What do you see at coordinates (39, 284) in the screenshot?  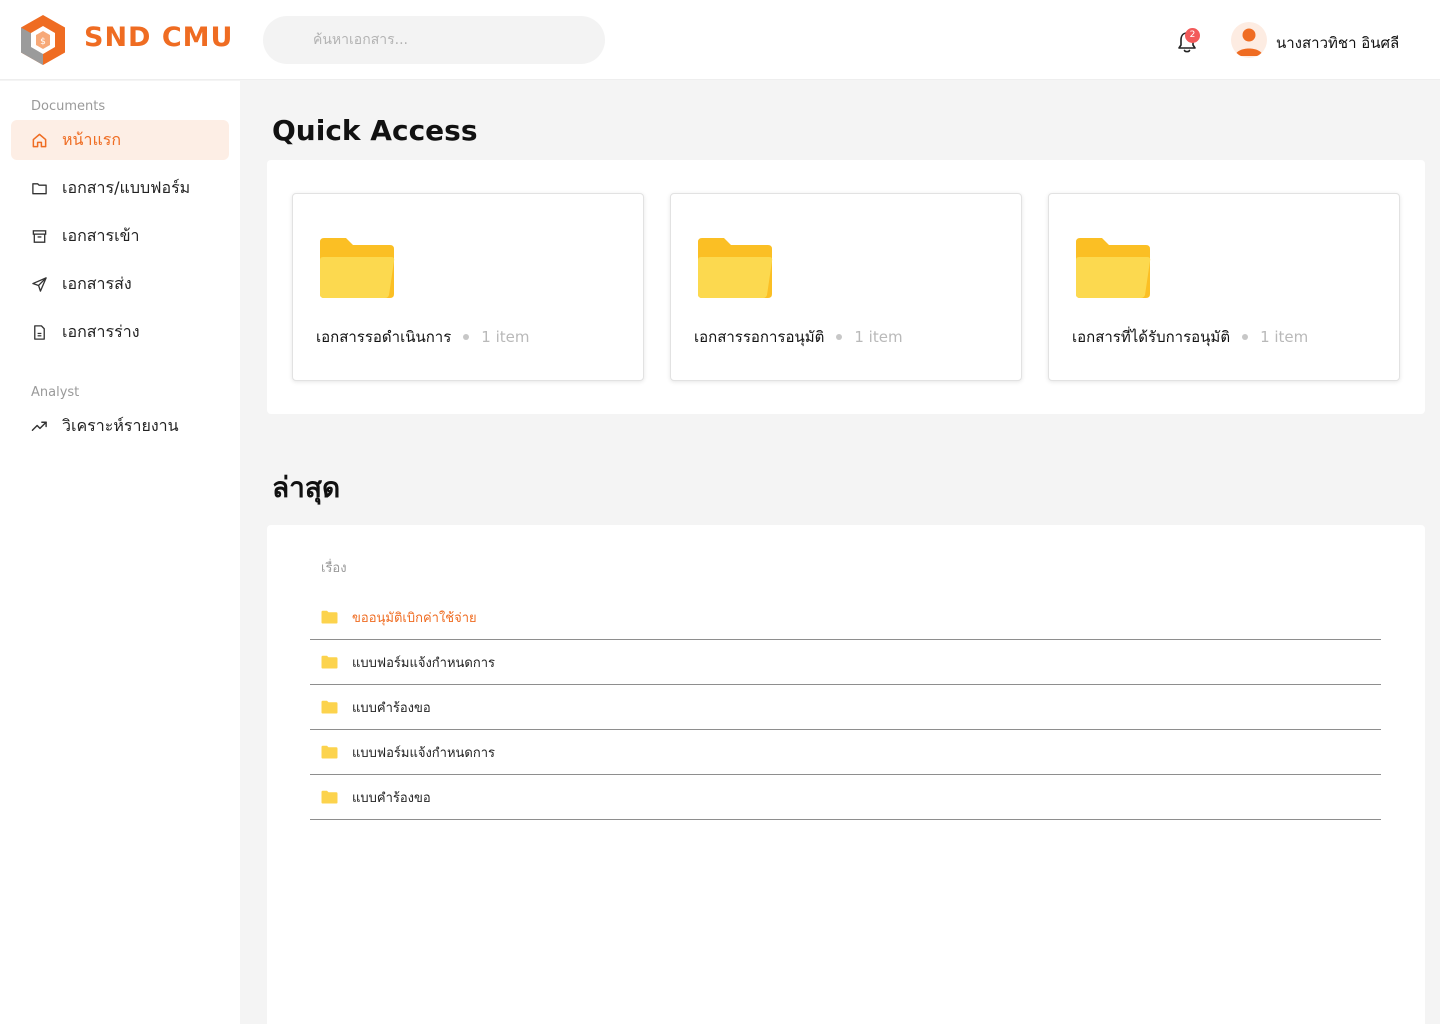 I see `send-icon` at bounding box center [39, 284].